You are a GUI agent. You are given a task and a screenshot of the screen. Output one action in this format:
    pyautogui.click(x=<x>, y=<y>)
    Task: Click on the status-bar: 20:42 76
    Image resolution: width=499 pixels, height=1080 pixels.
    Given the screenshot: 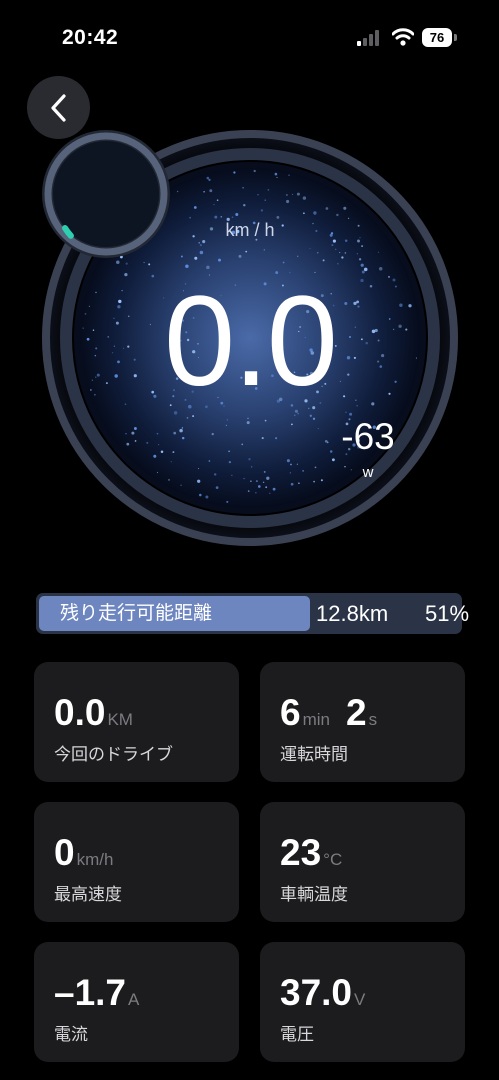 What is the action you would take?
    pyautogui.click(x=249, y=38)
    